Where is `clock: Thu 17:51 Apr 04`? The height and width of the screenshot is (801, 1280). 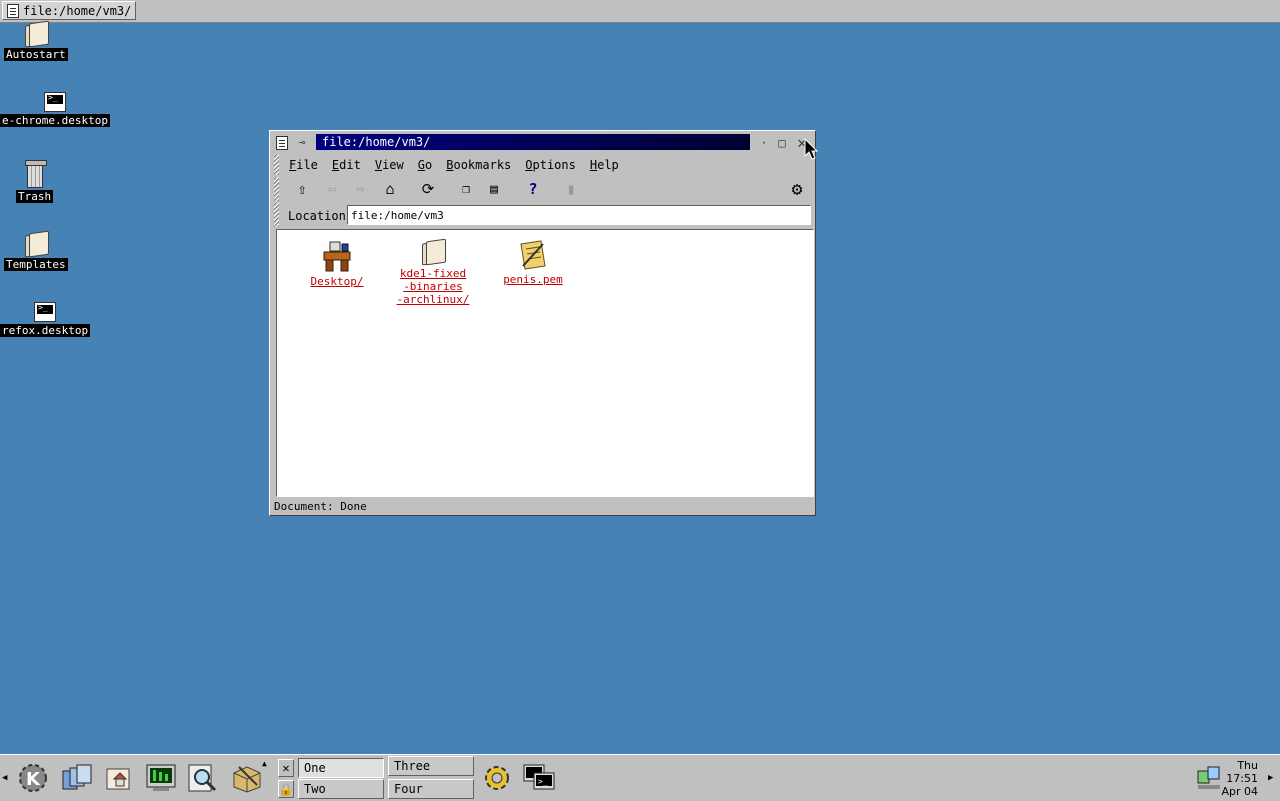
clock: Thu 17:51 Apr 04 is located at coordinates (1235, 778).